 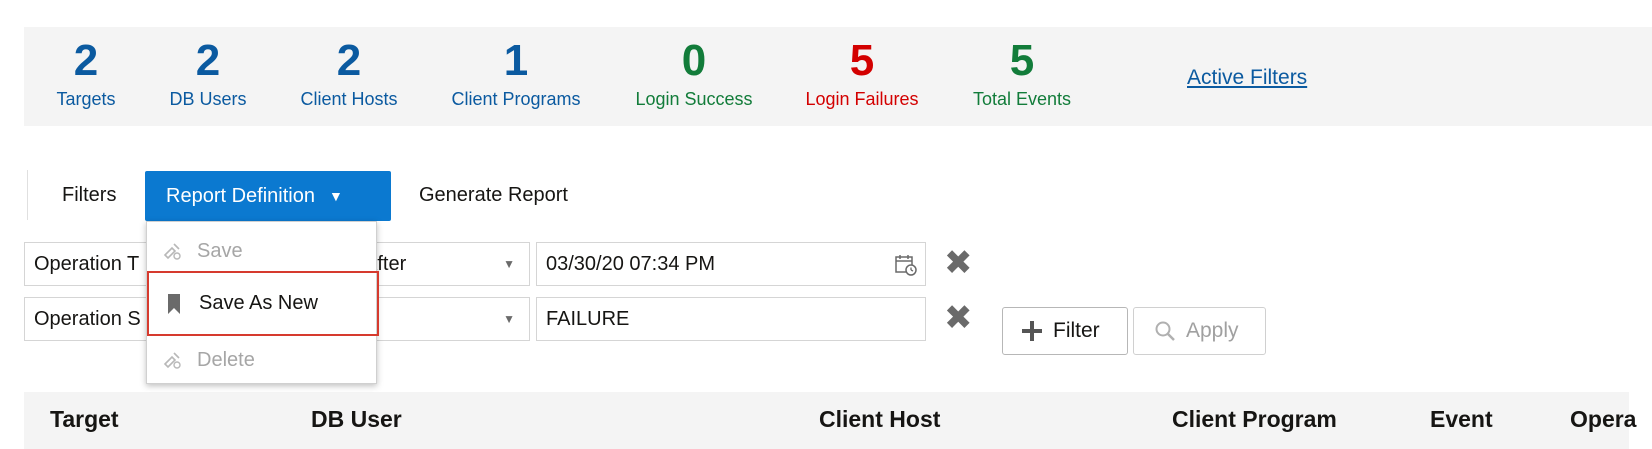 What do you see at coordinates (1032, 331) in the screenshot?
I see `plus-icon` at bounding box center [1032, 331].